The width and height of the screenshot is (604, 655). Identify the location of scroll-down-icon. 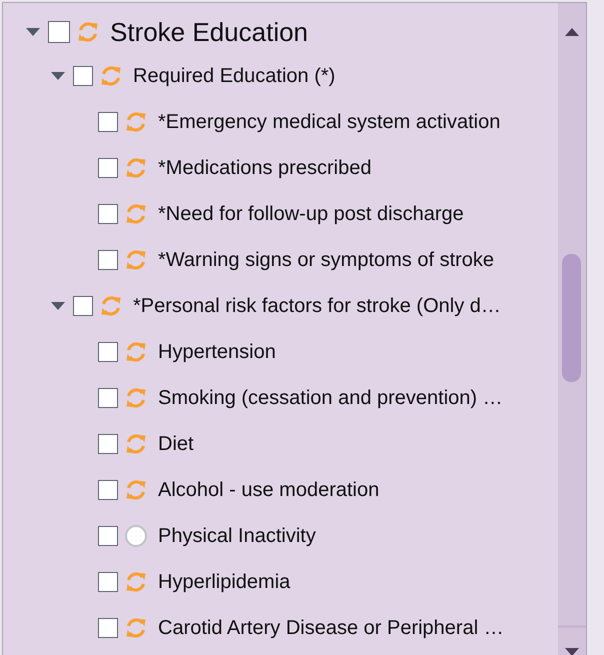
(572, 651).